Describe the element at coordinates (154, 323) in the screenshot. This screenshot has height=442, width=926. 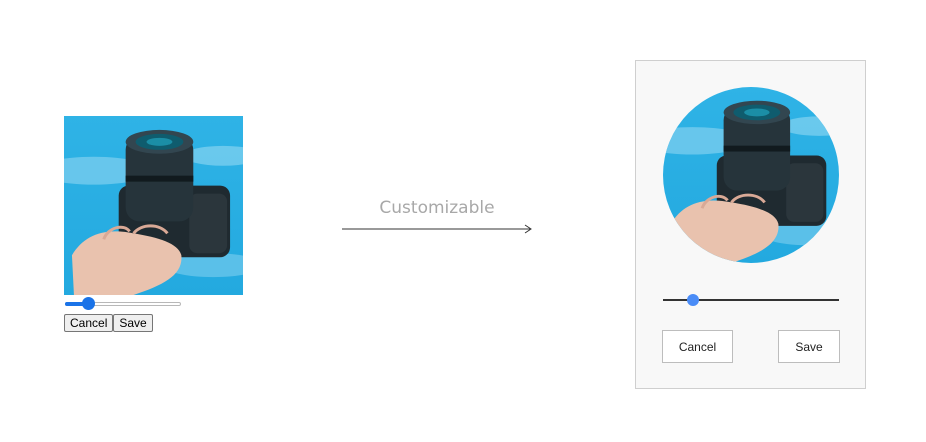
I see `default-button-row: Cancel Save` at that location.